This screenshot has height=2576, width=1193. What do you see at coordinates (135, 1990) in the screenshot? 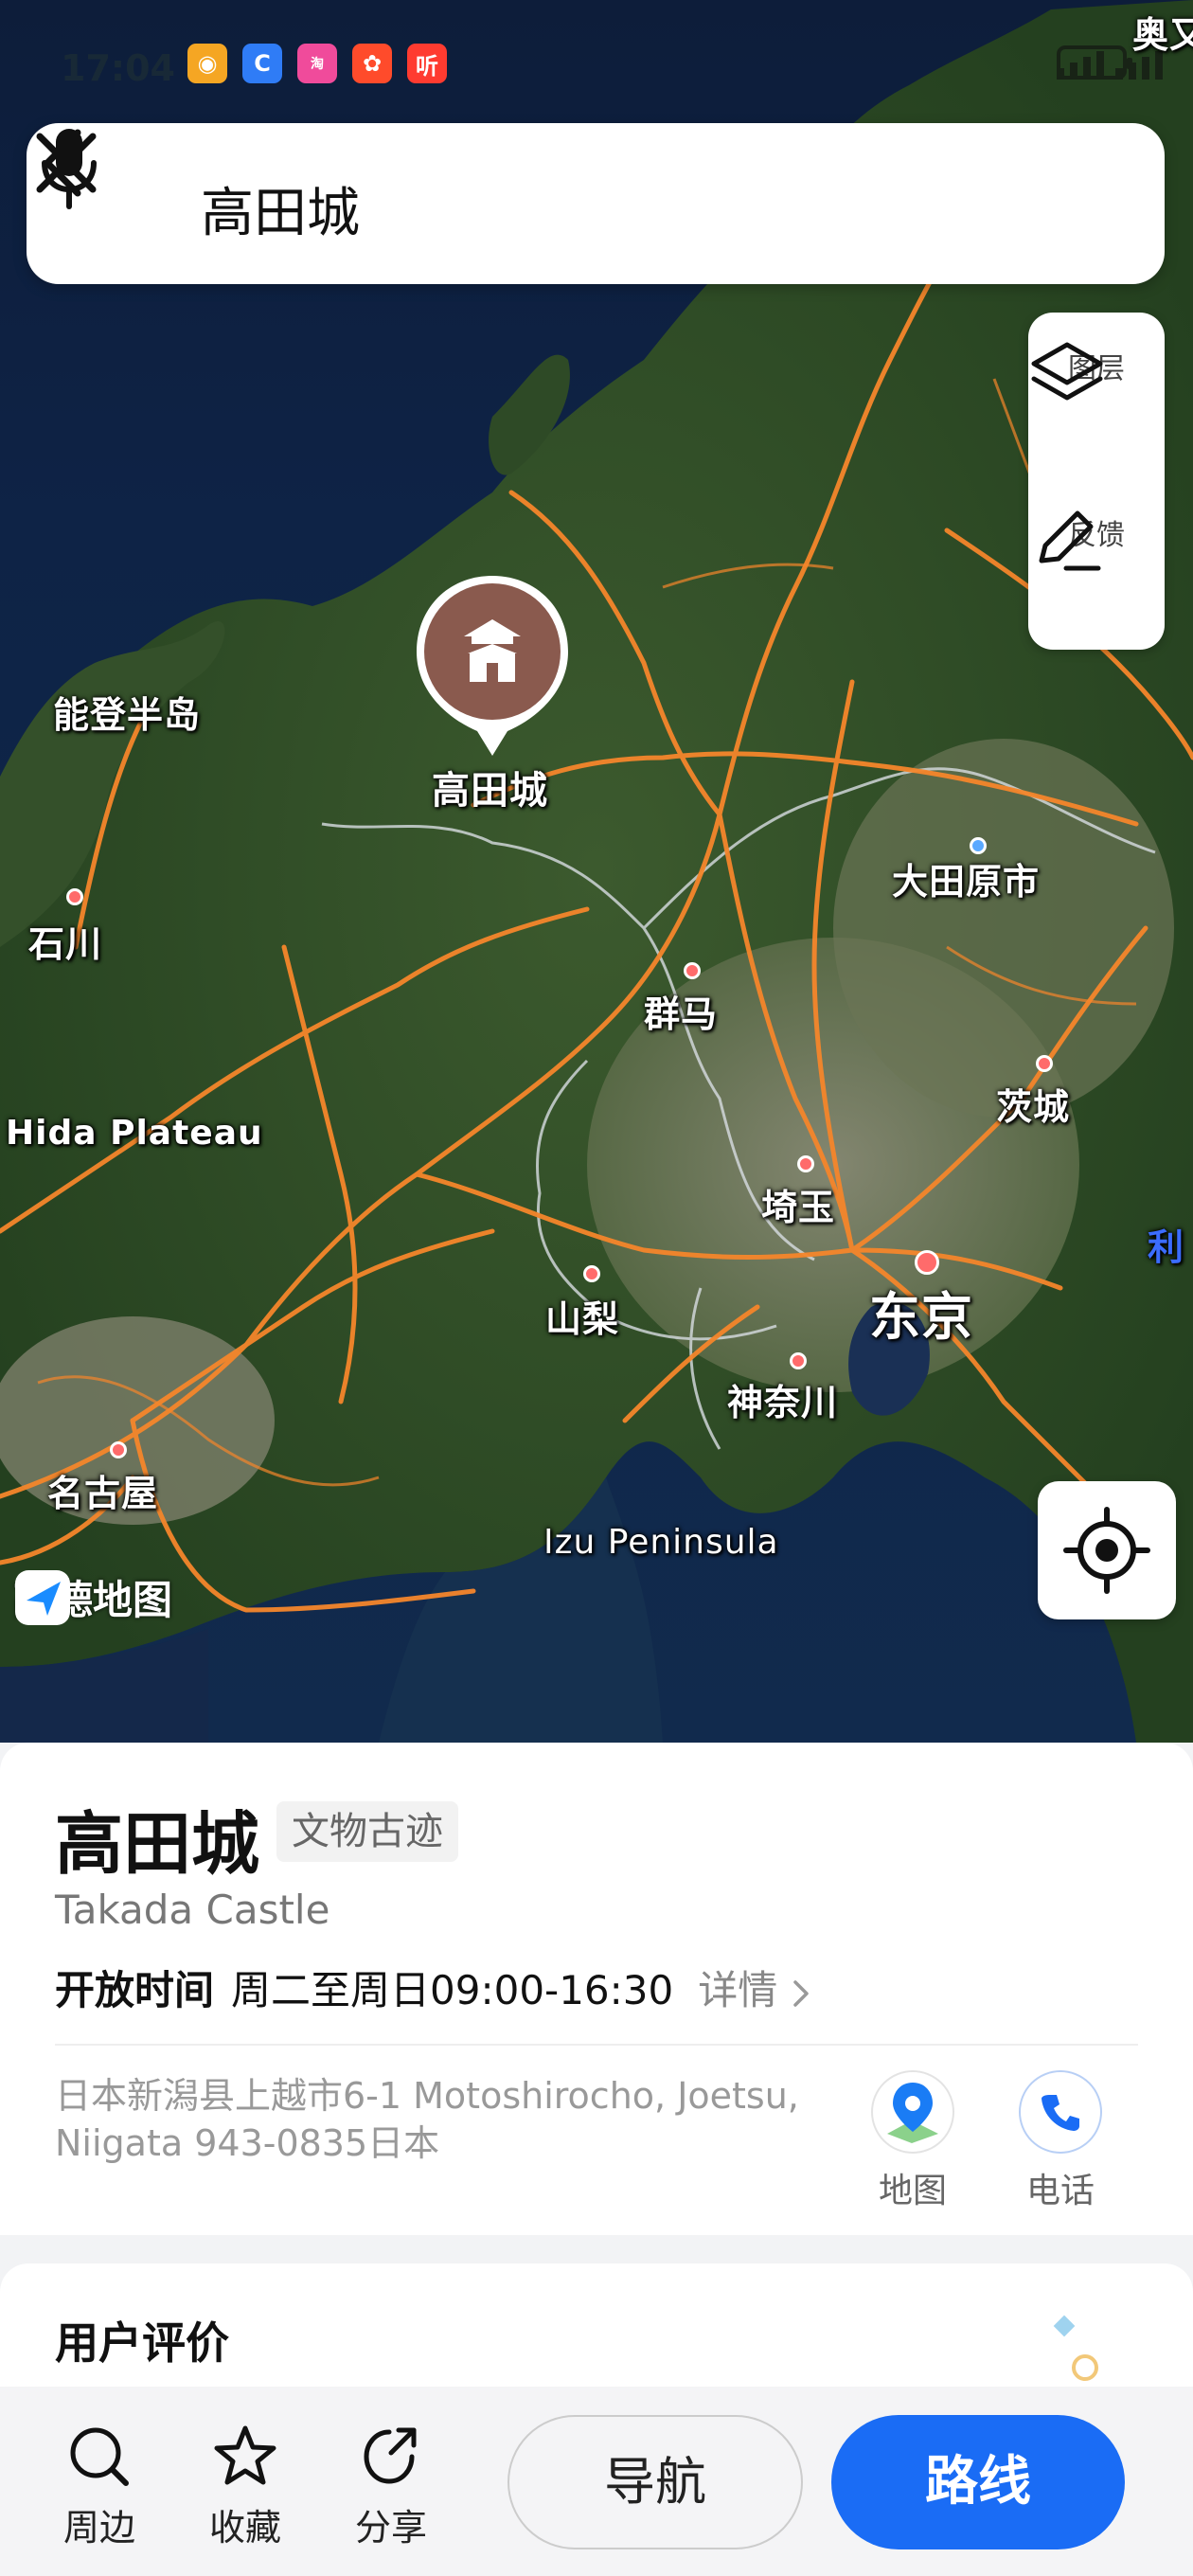
I see `hours-label: 开放时间` at bounding box center [135, 1990].